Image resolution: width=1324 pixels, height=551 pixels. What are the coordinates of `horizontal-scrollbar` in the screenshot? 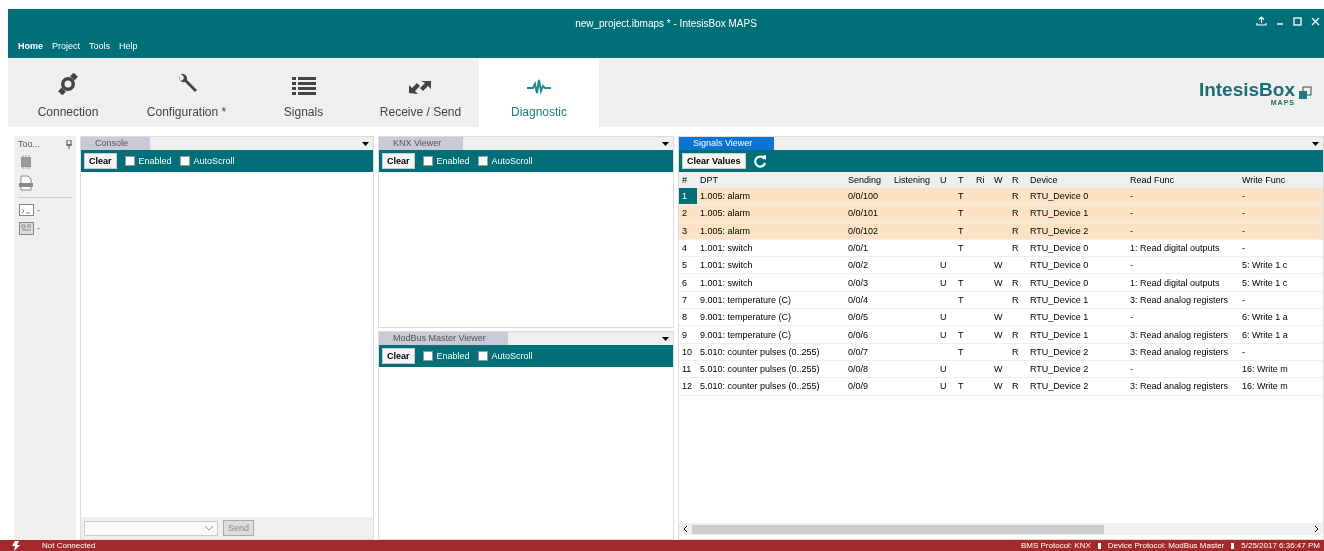 It's located at (1001, 529).